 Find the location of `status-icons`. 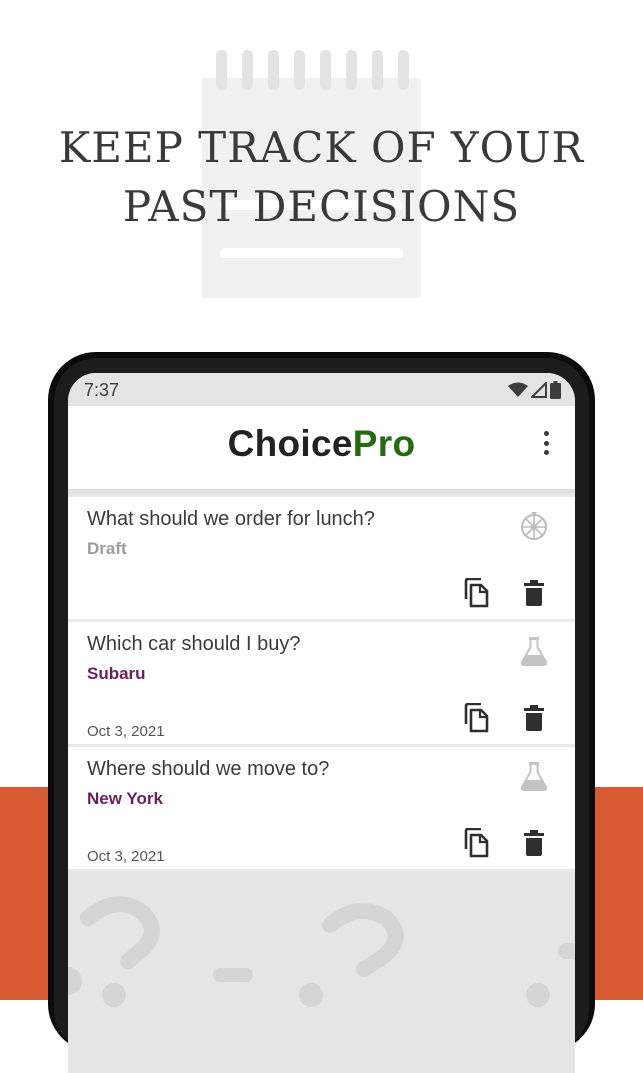

status-icons is located at coordinates (534, 390).